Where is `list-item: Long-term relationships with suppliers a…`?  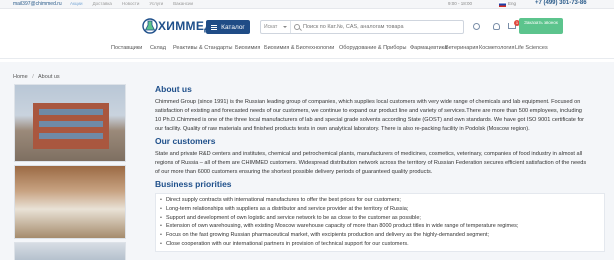 list-item: Long-term relationships with suppliers a… is located at coordinates (380, 209).